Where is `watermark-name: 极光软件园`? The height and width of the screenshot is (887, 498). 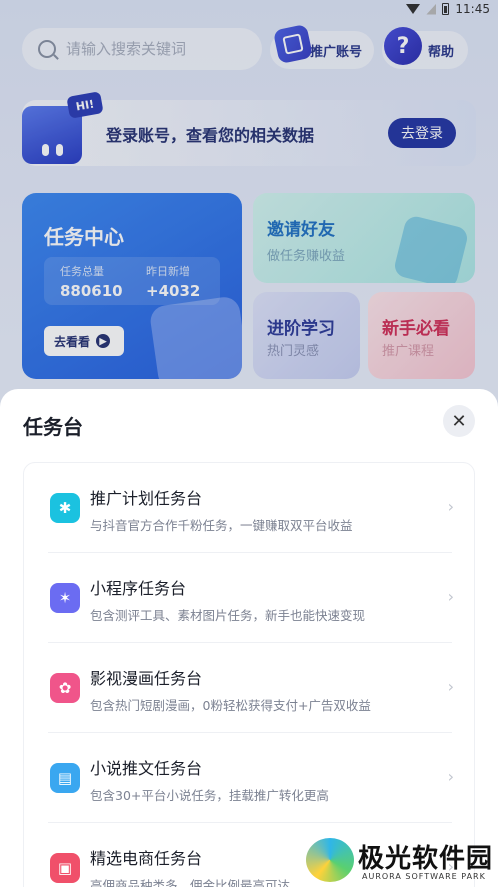 watermark-name: 极光软件园 is located at coordinates (426, 859).